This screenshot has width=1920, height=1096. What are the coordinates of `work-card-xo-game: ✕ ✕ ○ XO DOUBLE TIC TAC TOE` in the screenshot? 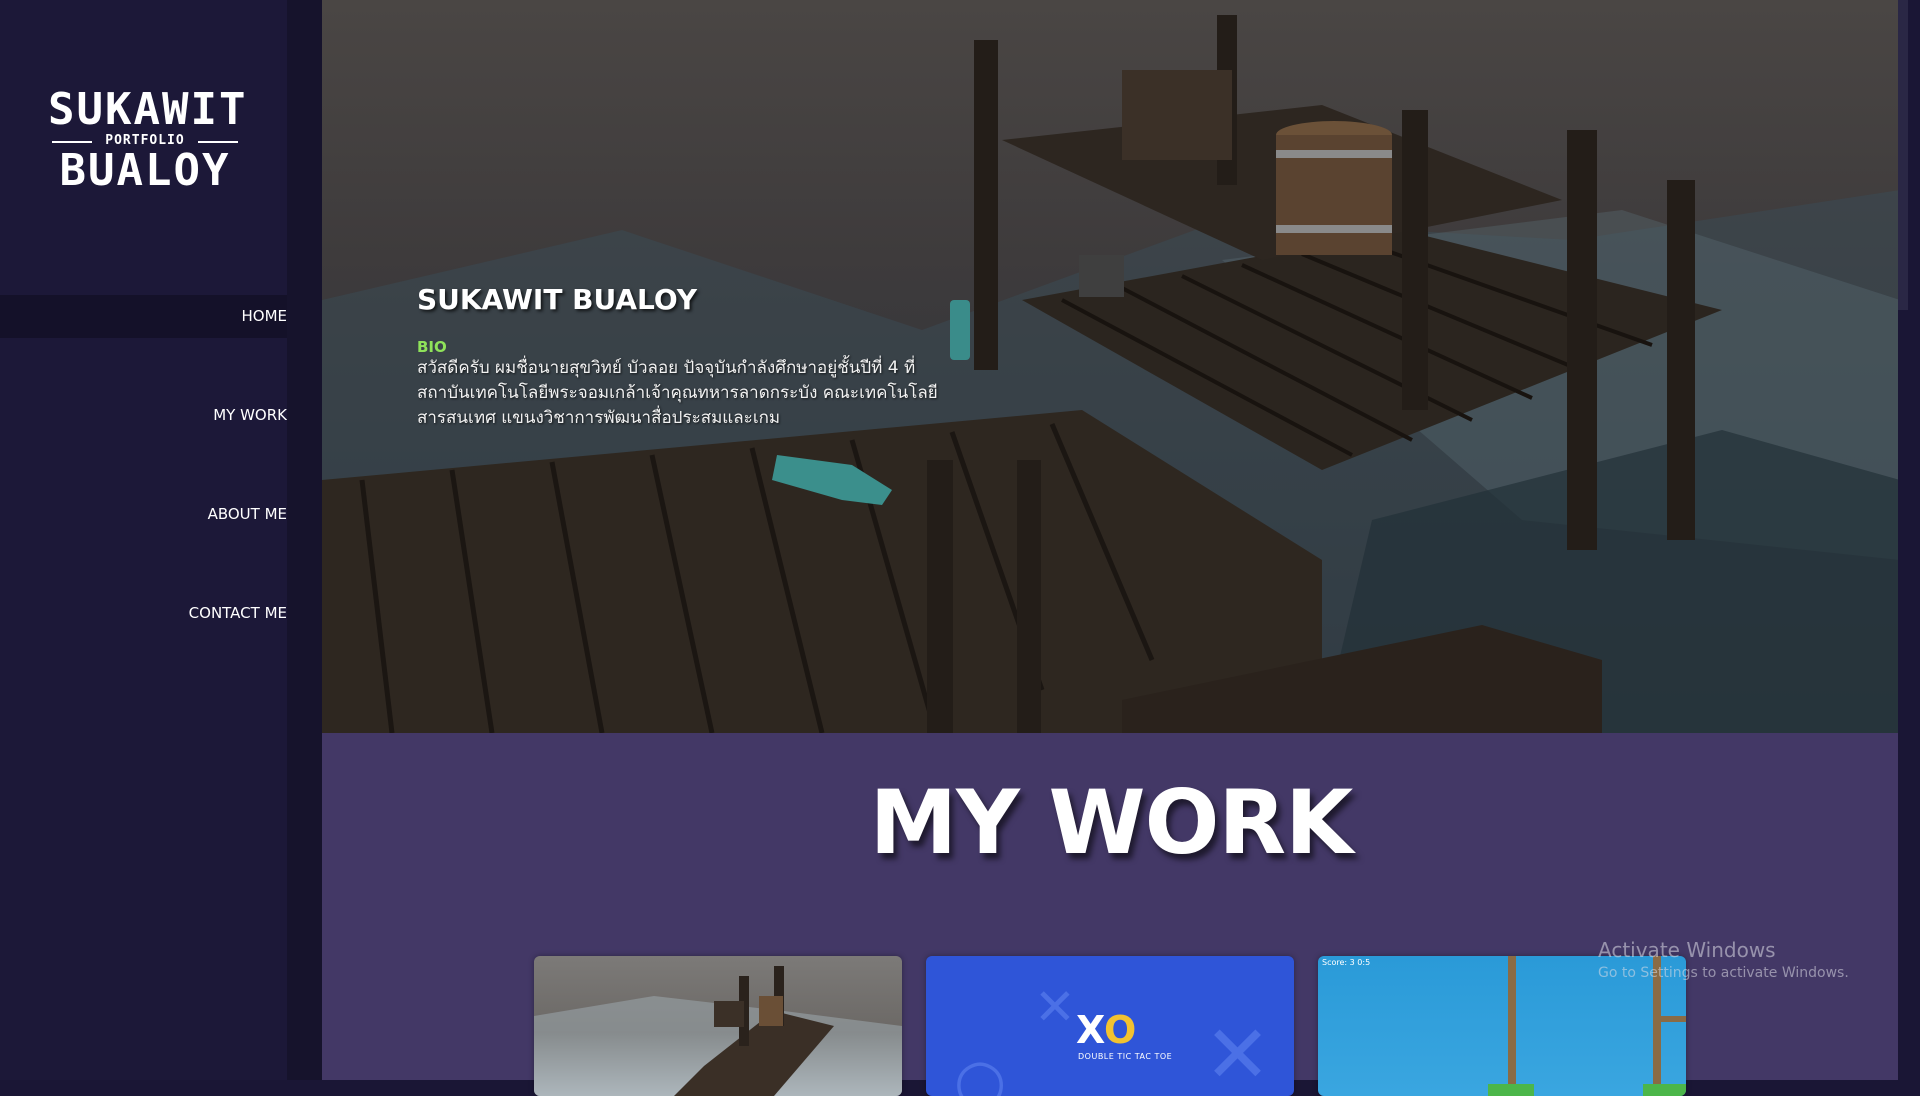 It's located at (1110, 1026).